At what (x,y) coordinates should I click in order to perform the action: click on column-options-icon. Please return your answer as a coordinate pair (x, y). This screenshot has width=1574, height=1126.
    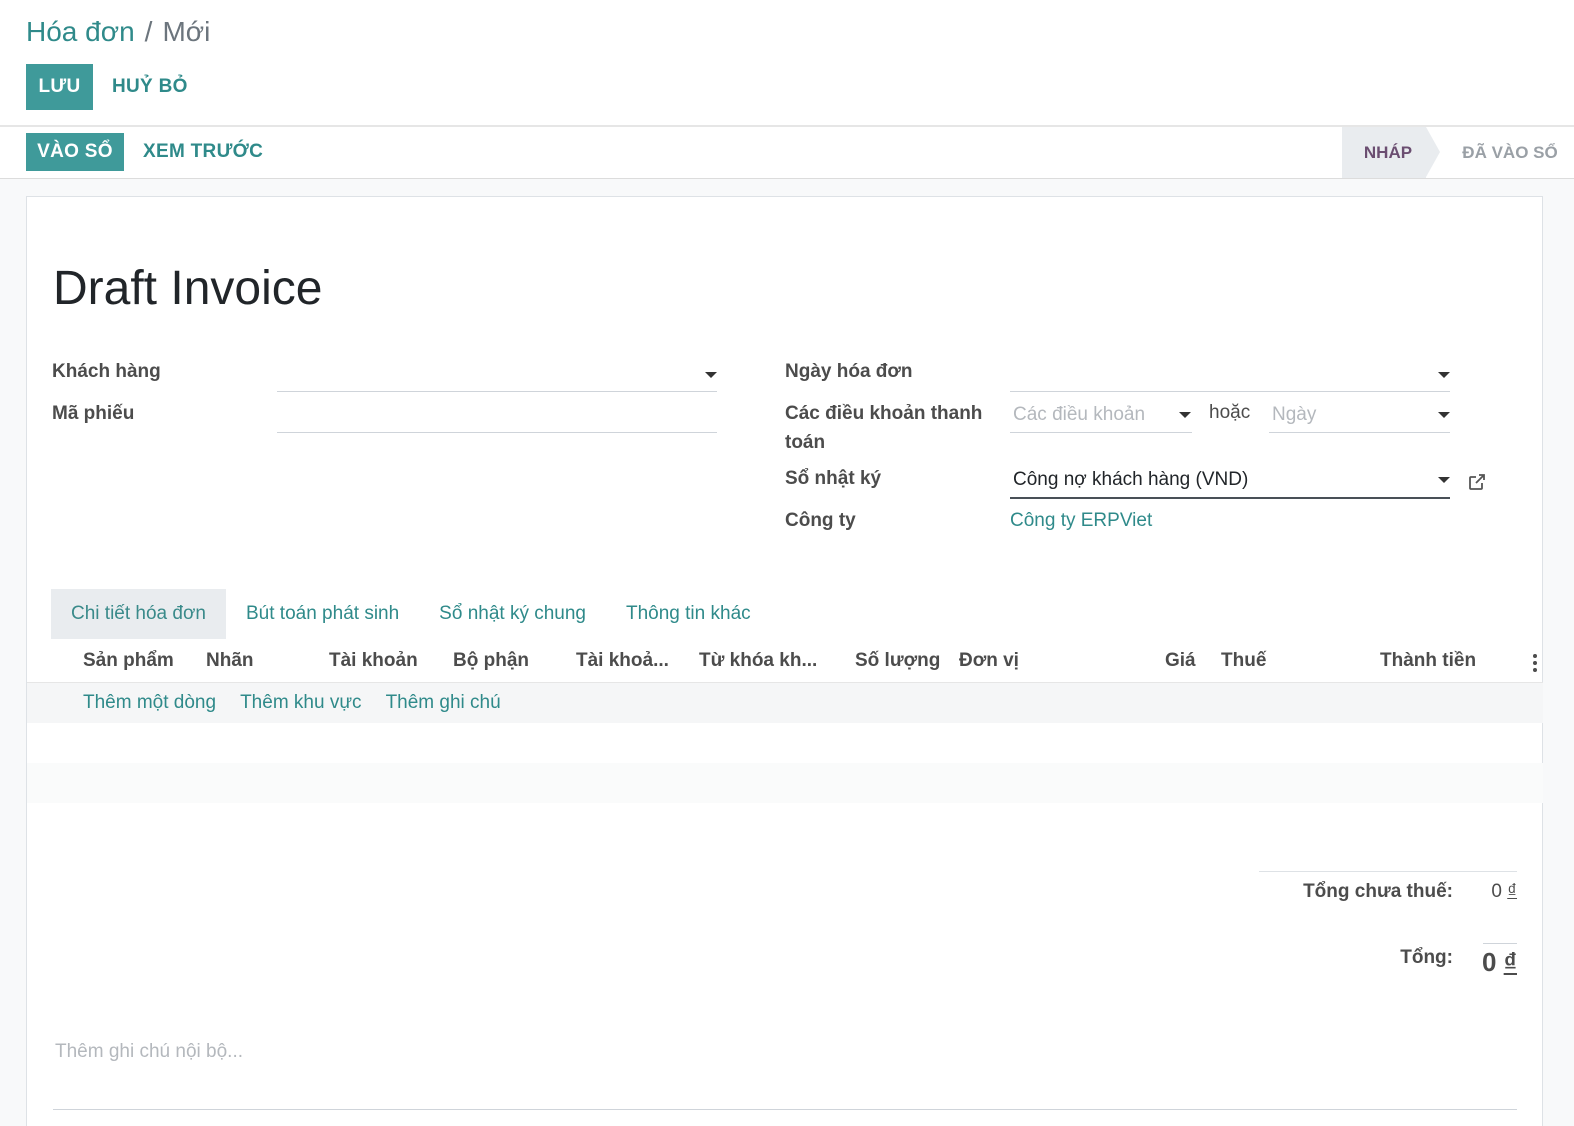
    Looking at the image, I should click on (1536, 664).